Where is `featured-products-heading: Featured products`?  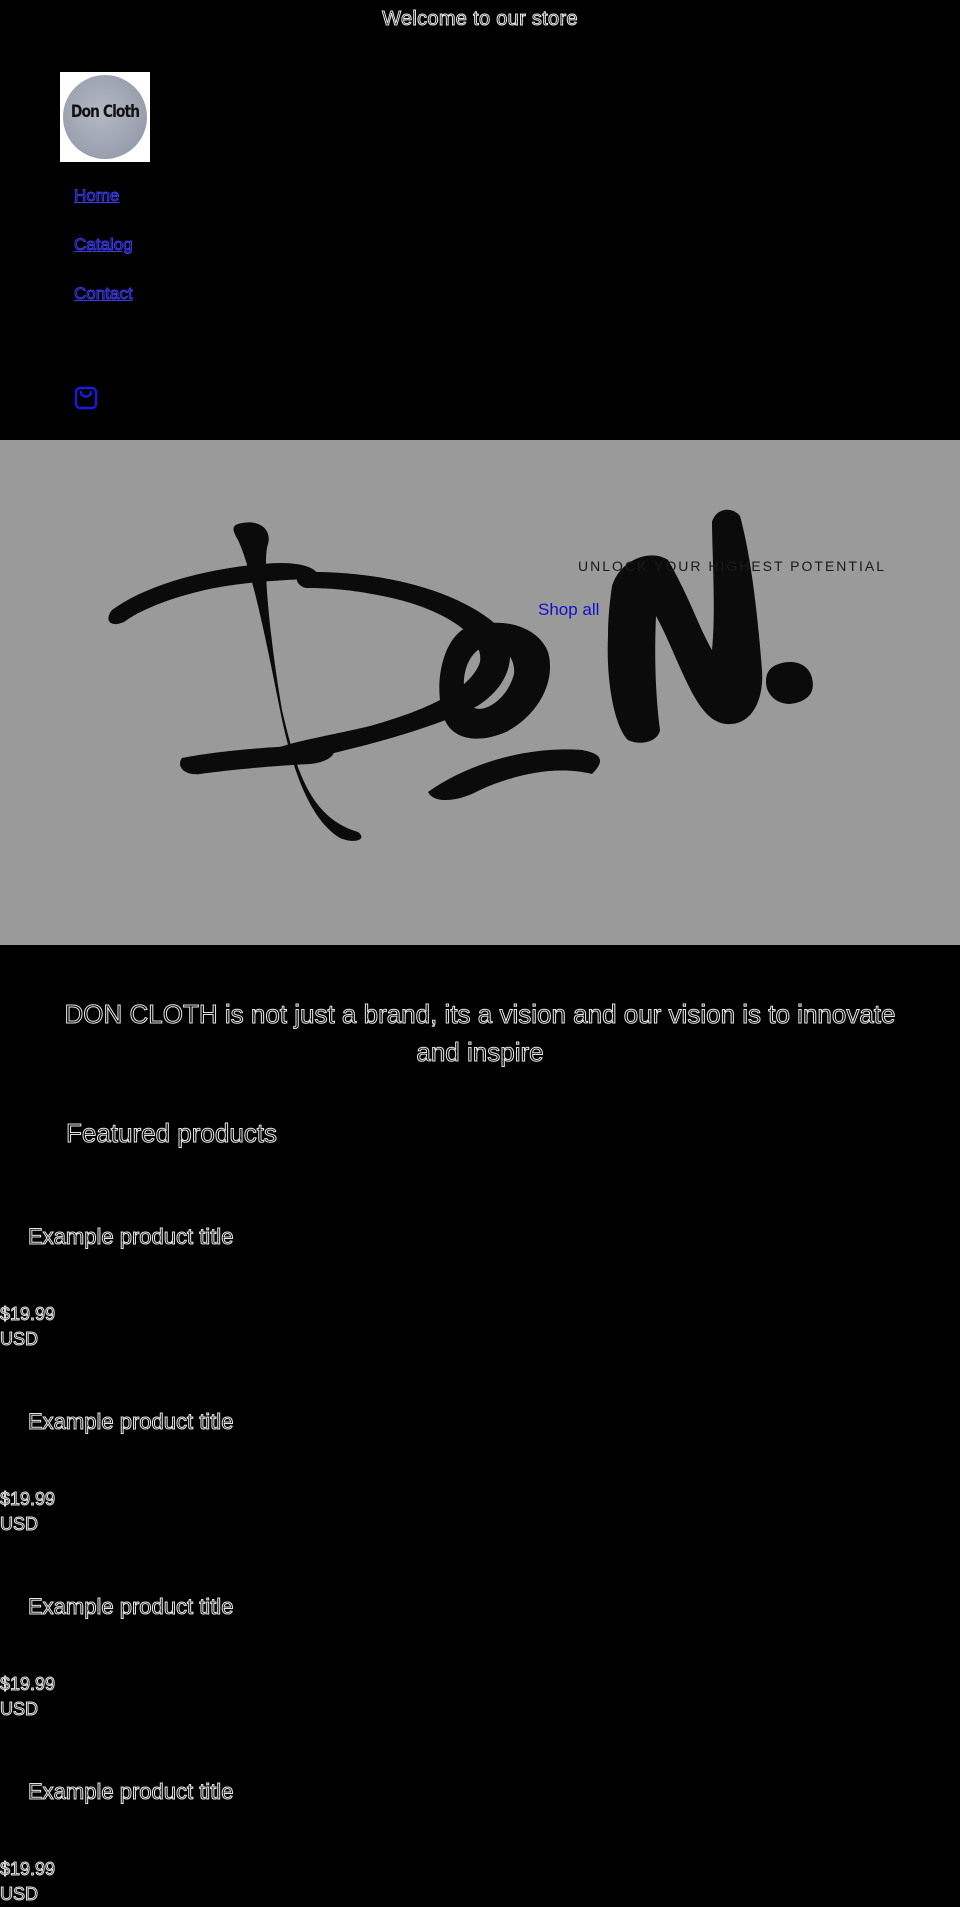
featured-products-heading: Featured products is located at coordinates (171, 1133).